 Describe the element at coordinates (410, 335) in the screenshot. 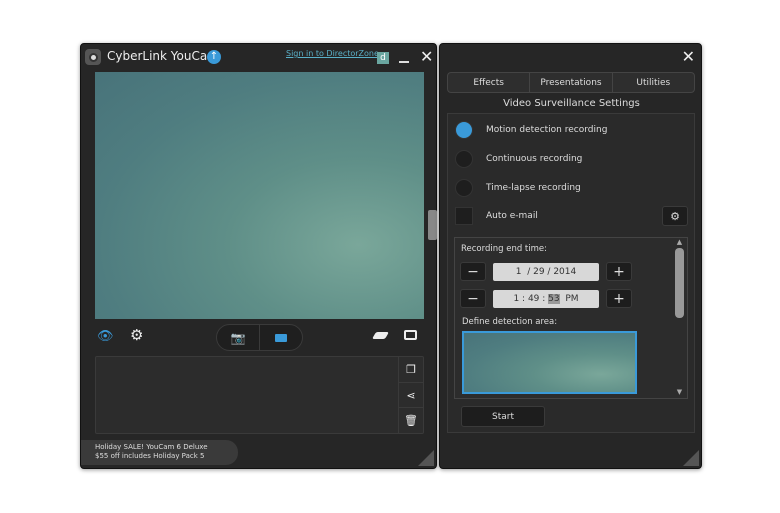

I see `resize-window-icon` at that location.